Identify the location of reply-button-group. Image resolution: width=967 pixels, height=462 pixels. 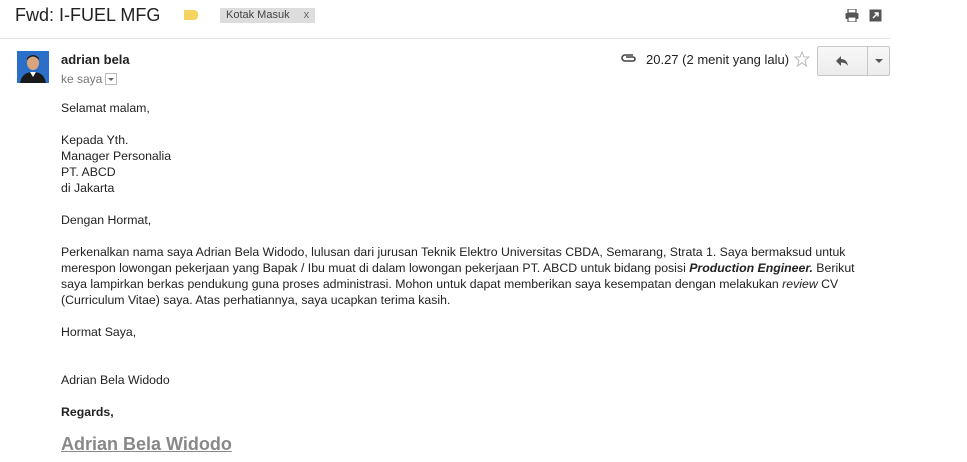
(853, 61).